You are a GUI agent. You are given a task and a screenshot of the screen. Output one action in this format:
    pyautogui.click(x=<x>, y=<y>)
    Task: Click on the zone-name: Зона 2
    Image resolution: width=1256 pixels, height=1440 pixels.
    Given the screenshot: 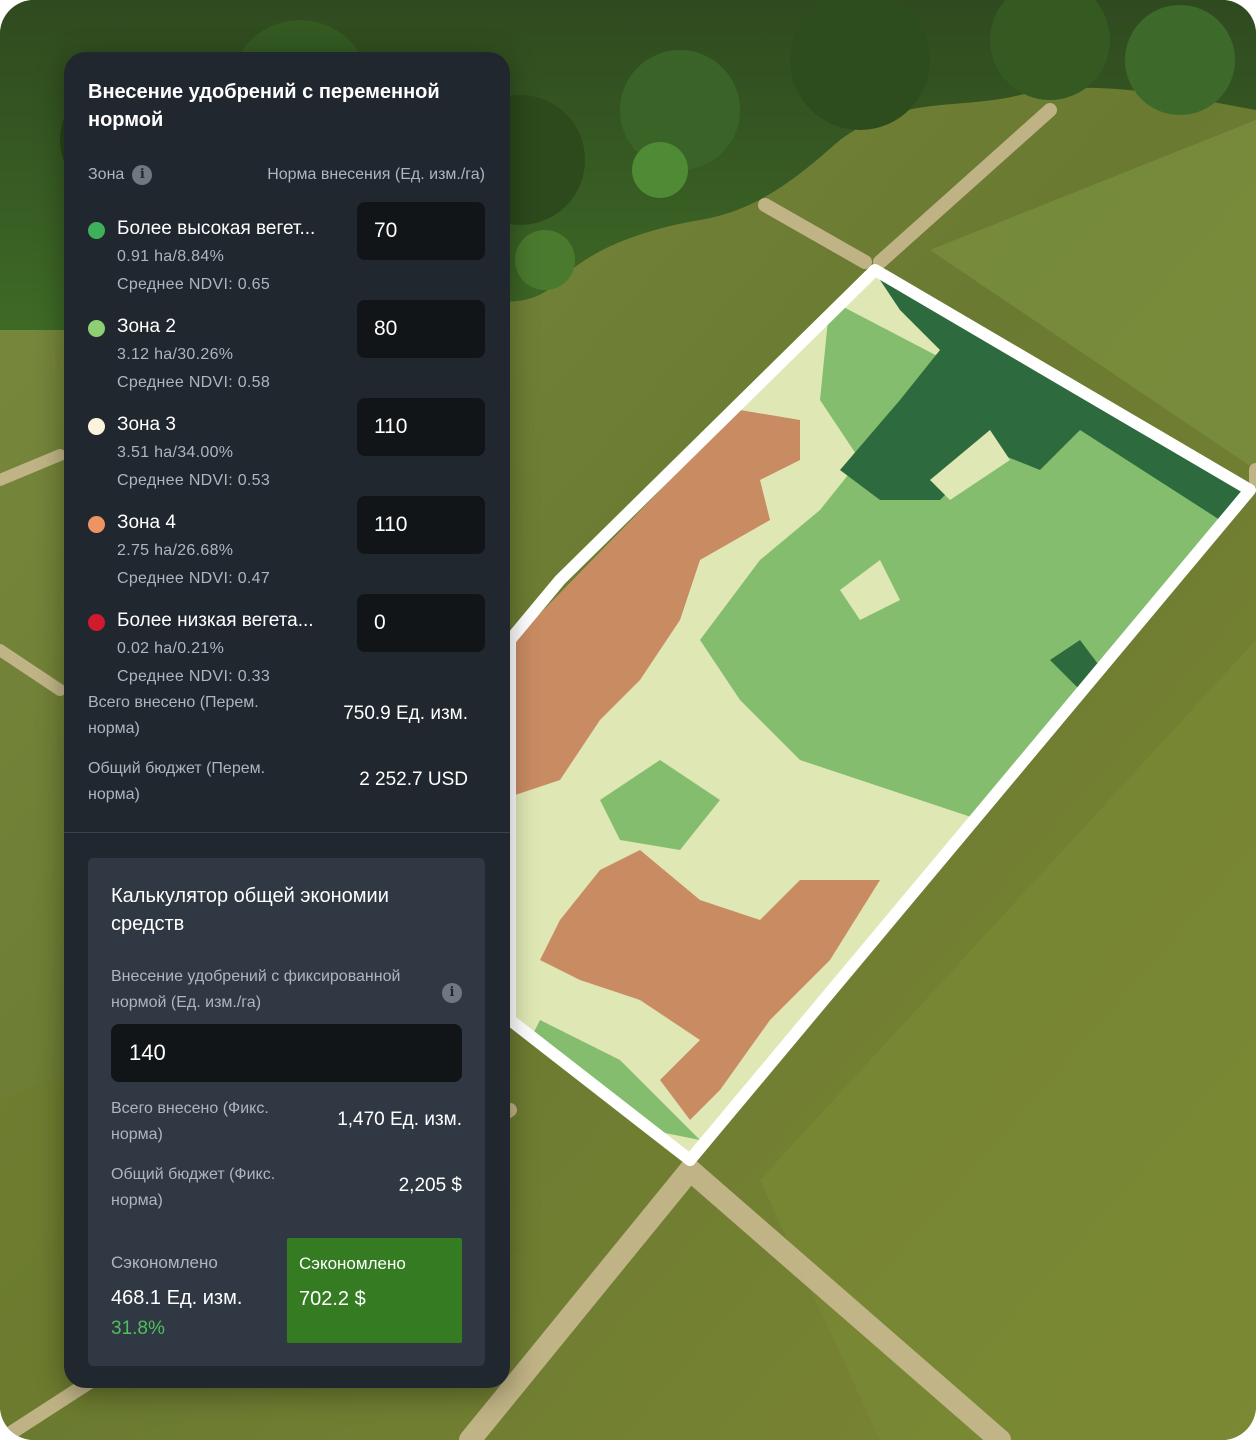 What is the action you would take?
    pyautogui.click(x=146, y=326)
    